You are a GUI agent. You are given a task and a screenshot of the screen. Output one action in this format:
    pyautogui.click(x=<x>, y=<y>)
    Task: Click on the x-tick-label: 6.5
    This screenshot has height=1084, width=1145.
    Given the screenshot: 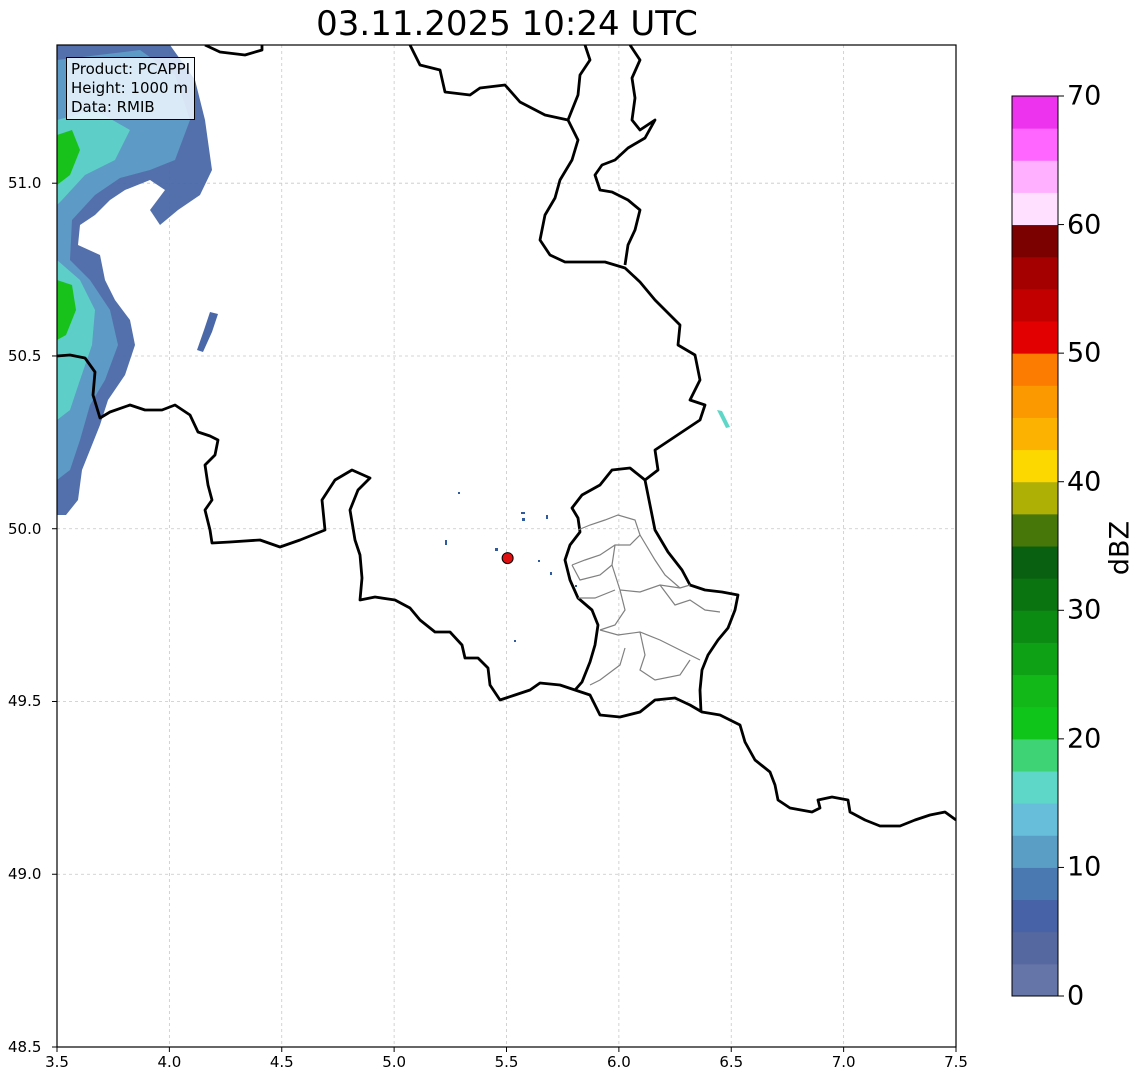 What is the action you would take?
    pyautogui.click(x=731, y=1062)
    